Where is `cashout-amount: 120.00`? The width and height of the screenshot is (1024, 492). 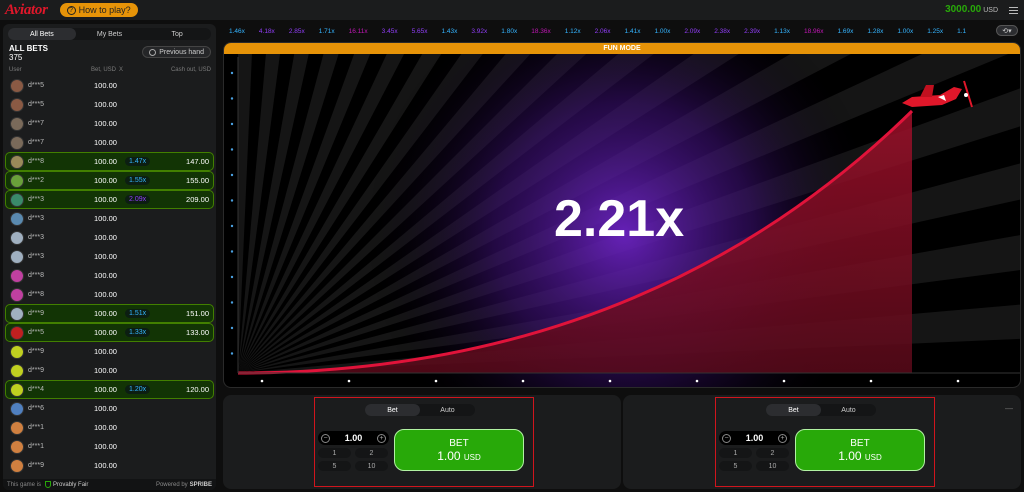 cashout-amount: 120.00 is located at coordinates (197, 389).